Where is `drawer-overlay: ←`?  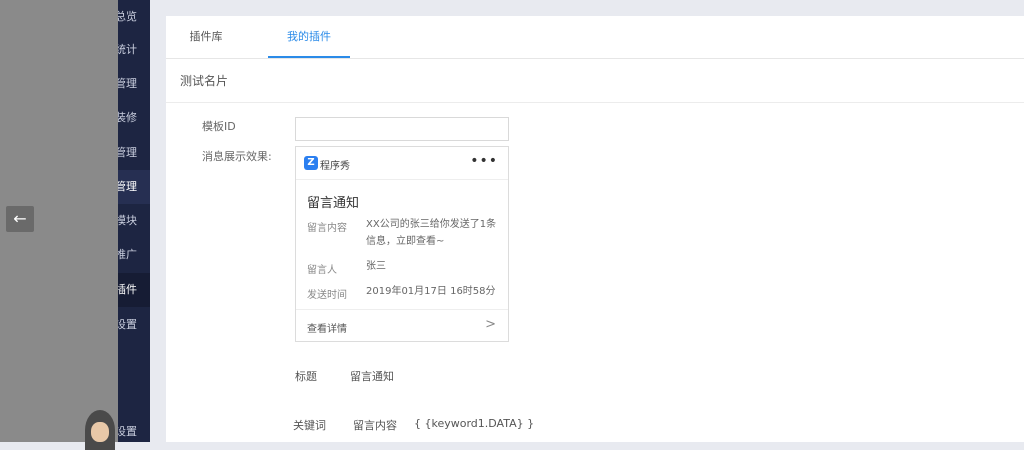 drawer-overlay: ← is located at coordinates (59, 225).